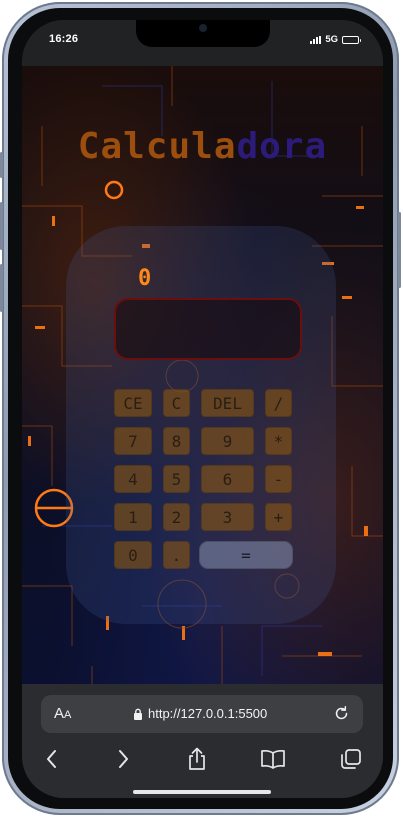 This screenshot has height=819, width=403. I want to click on tabs-button, so click(351, 759).